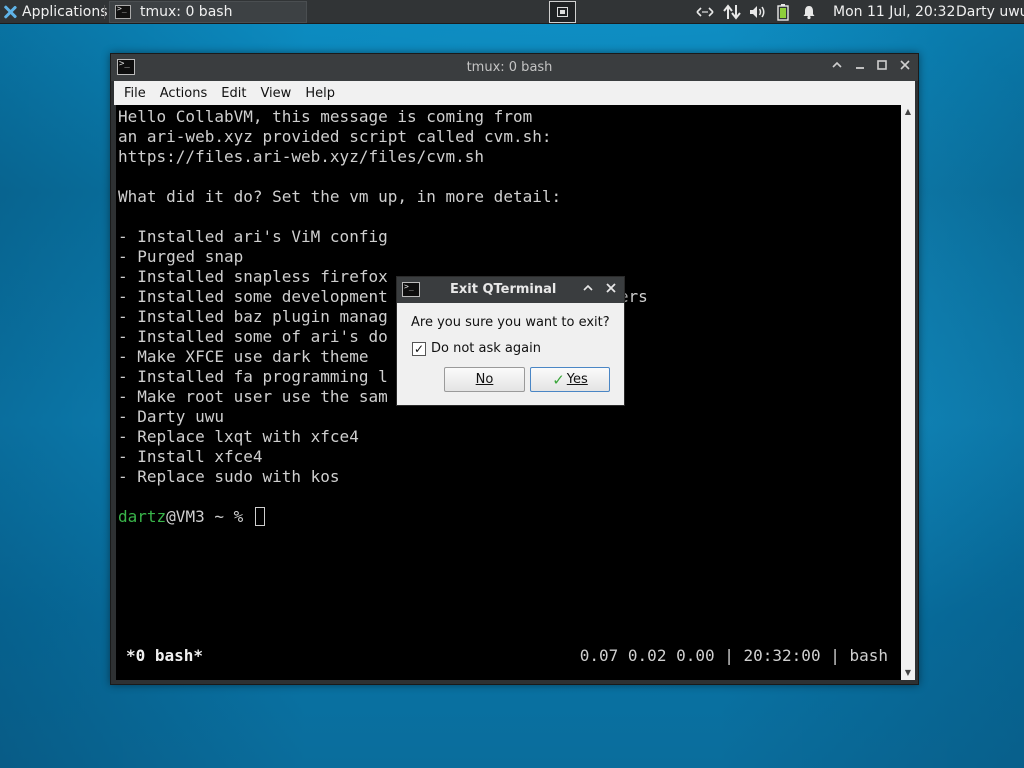 The width and height of the screenshot is (1024, 768). Describe the element at coordinates (229, 476) in the screenshot. I see `terminal-line: - Replace sudo with kos` at that location.